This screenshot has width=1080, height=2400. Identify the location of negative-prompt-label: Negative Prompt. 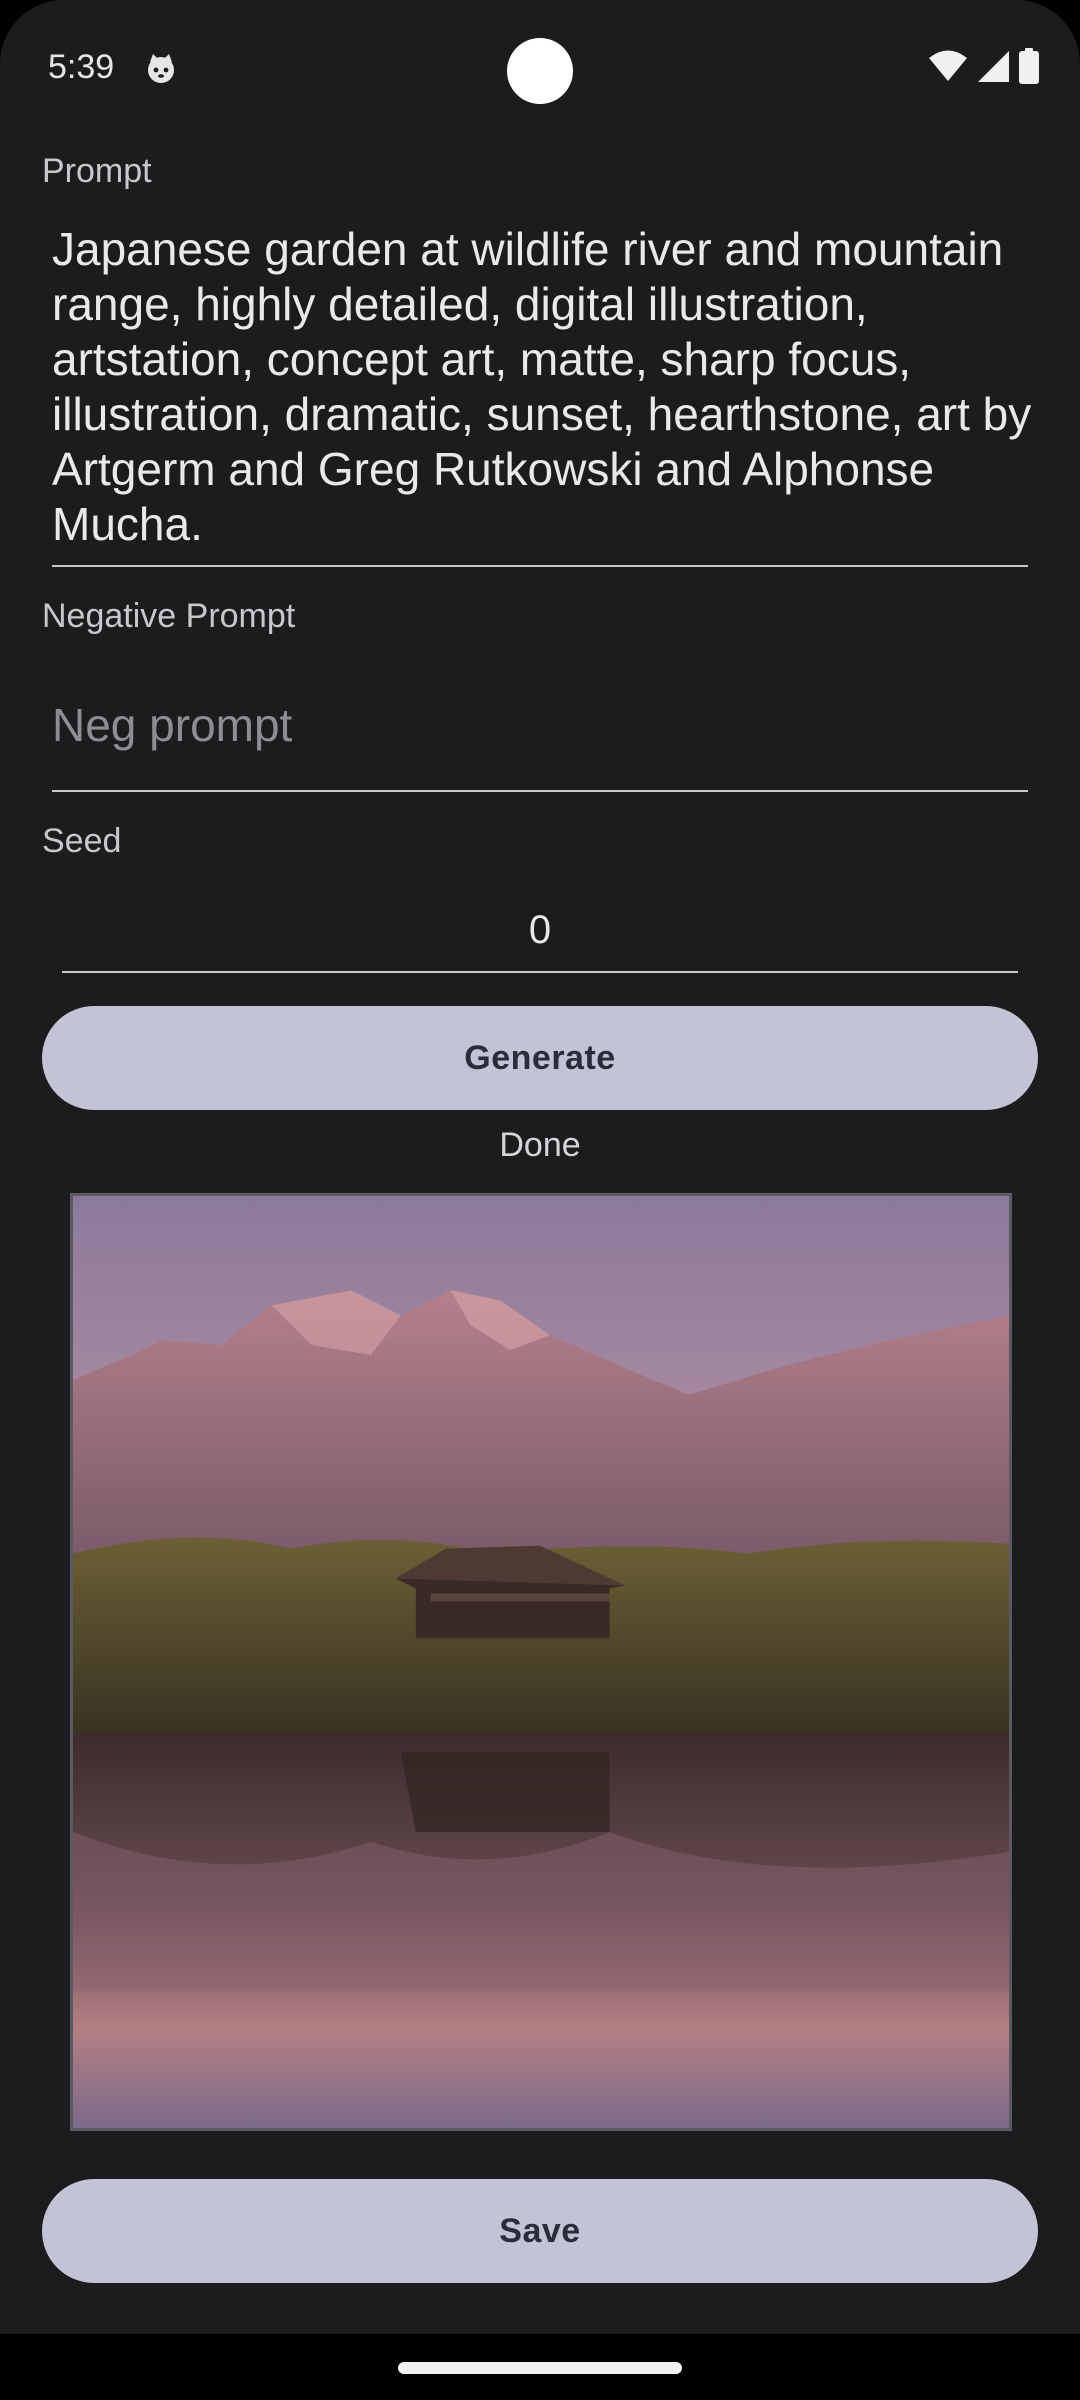
(169, 616).